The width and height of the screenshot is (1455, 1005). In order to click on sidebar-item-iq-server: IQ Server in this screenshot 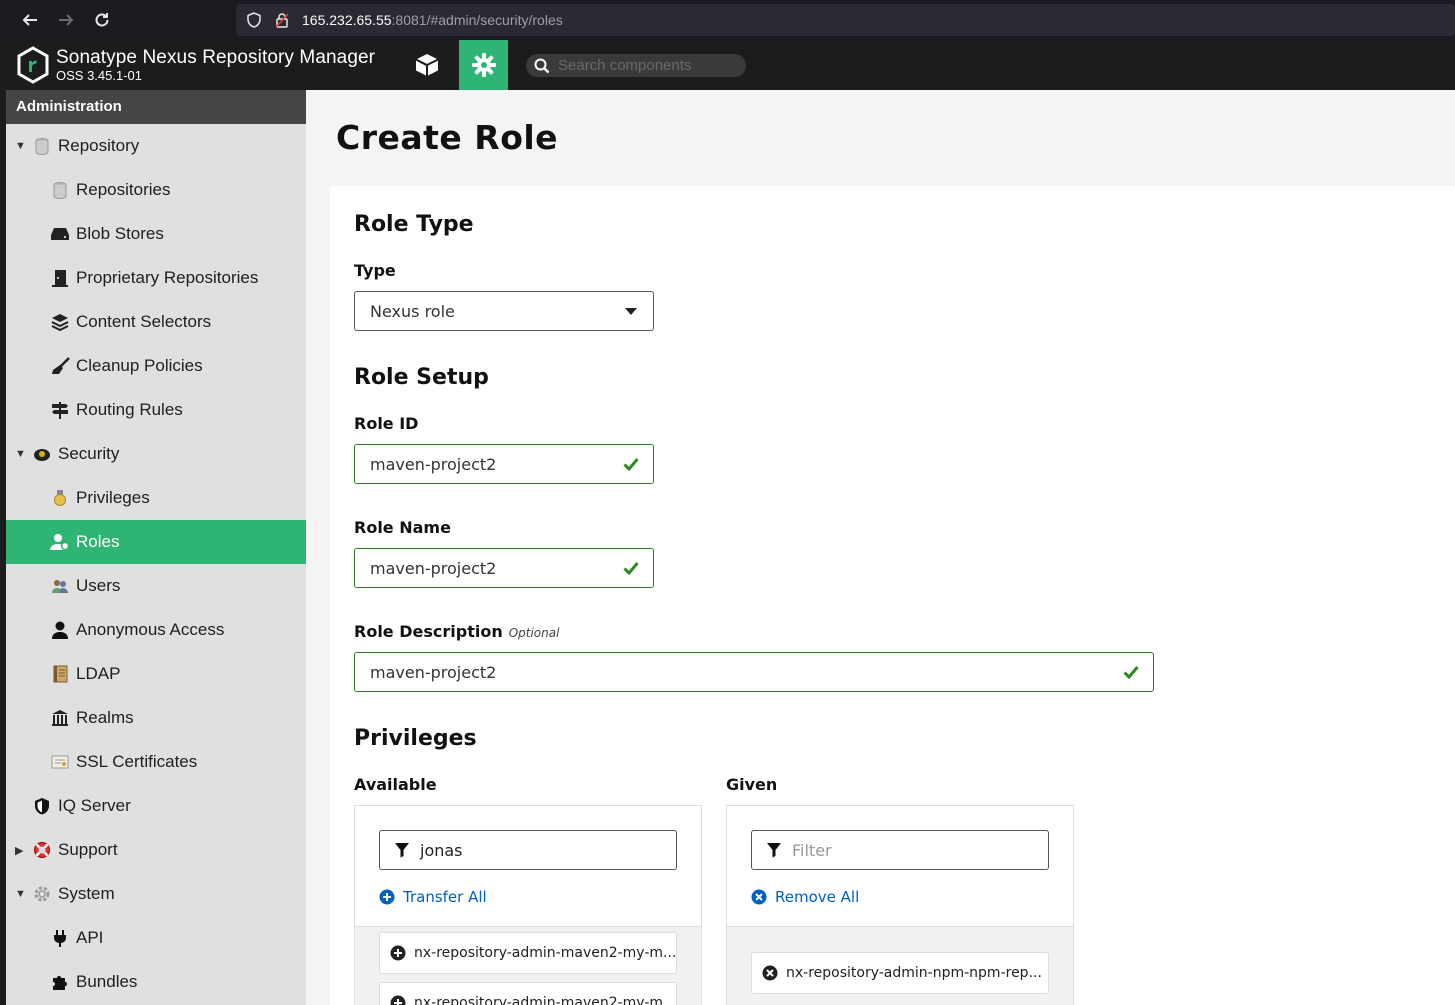, I will do `click(156, 806)`.